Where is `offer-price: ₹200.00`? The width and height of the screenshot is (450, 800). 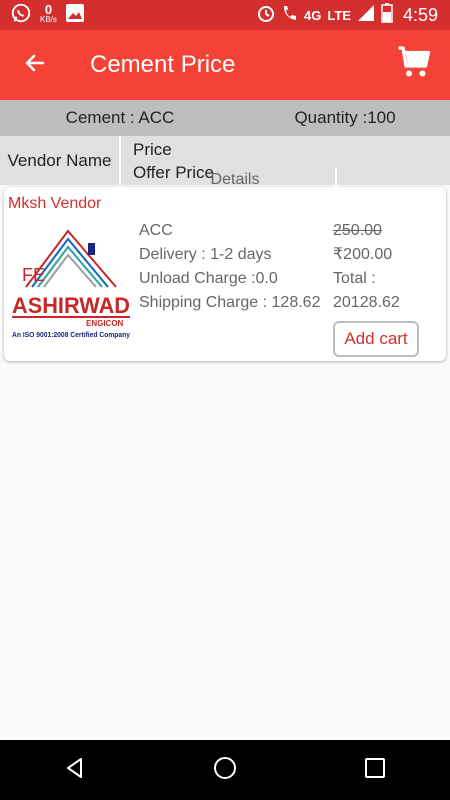
offer-price: ₹200.00 is located at coordinates (363, 254).